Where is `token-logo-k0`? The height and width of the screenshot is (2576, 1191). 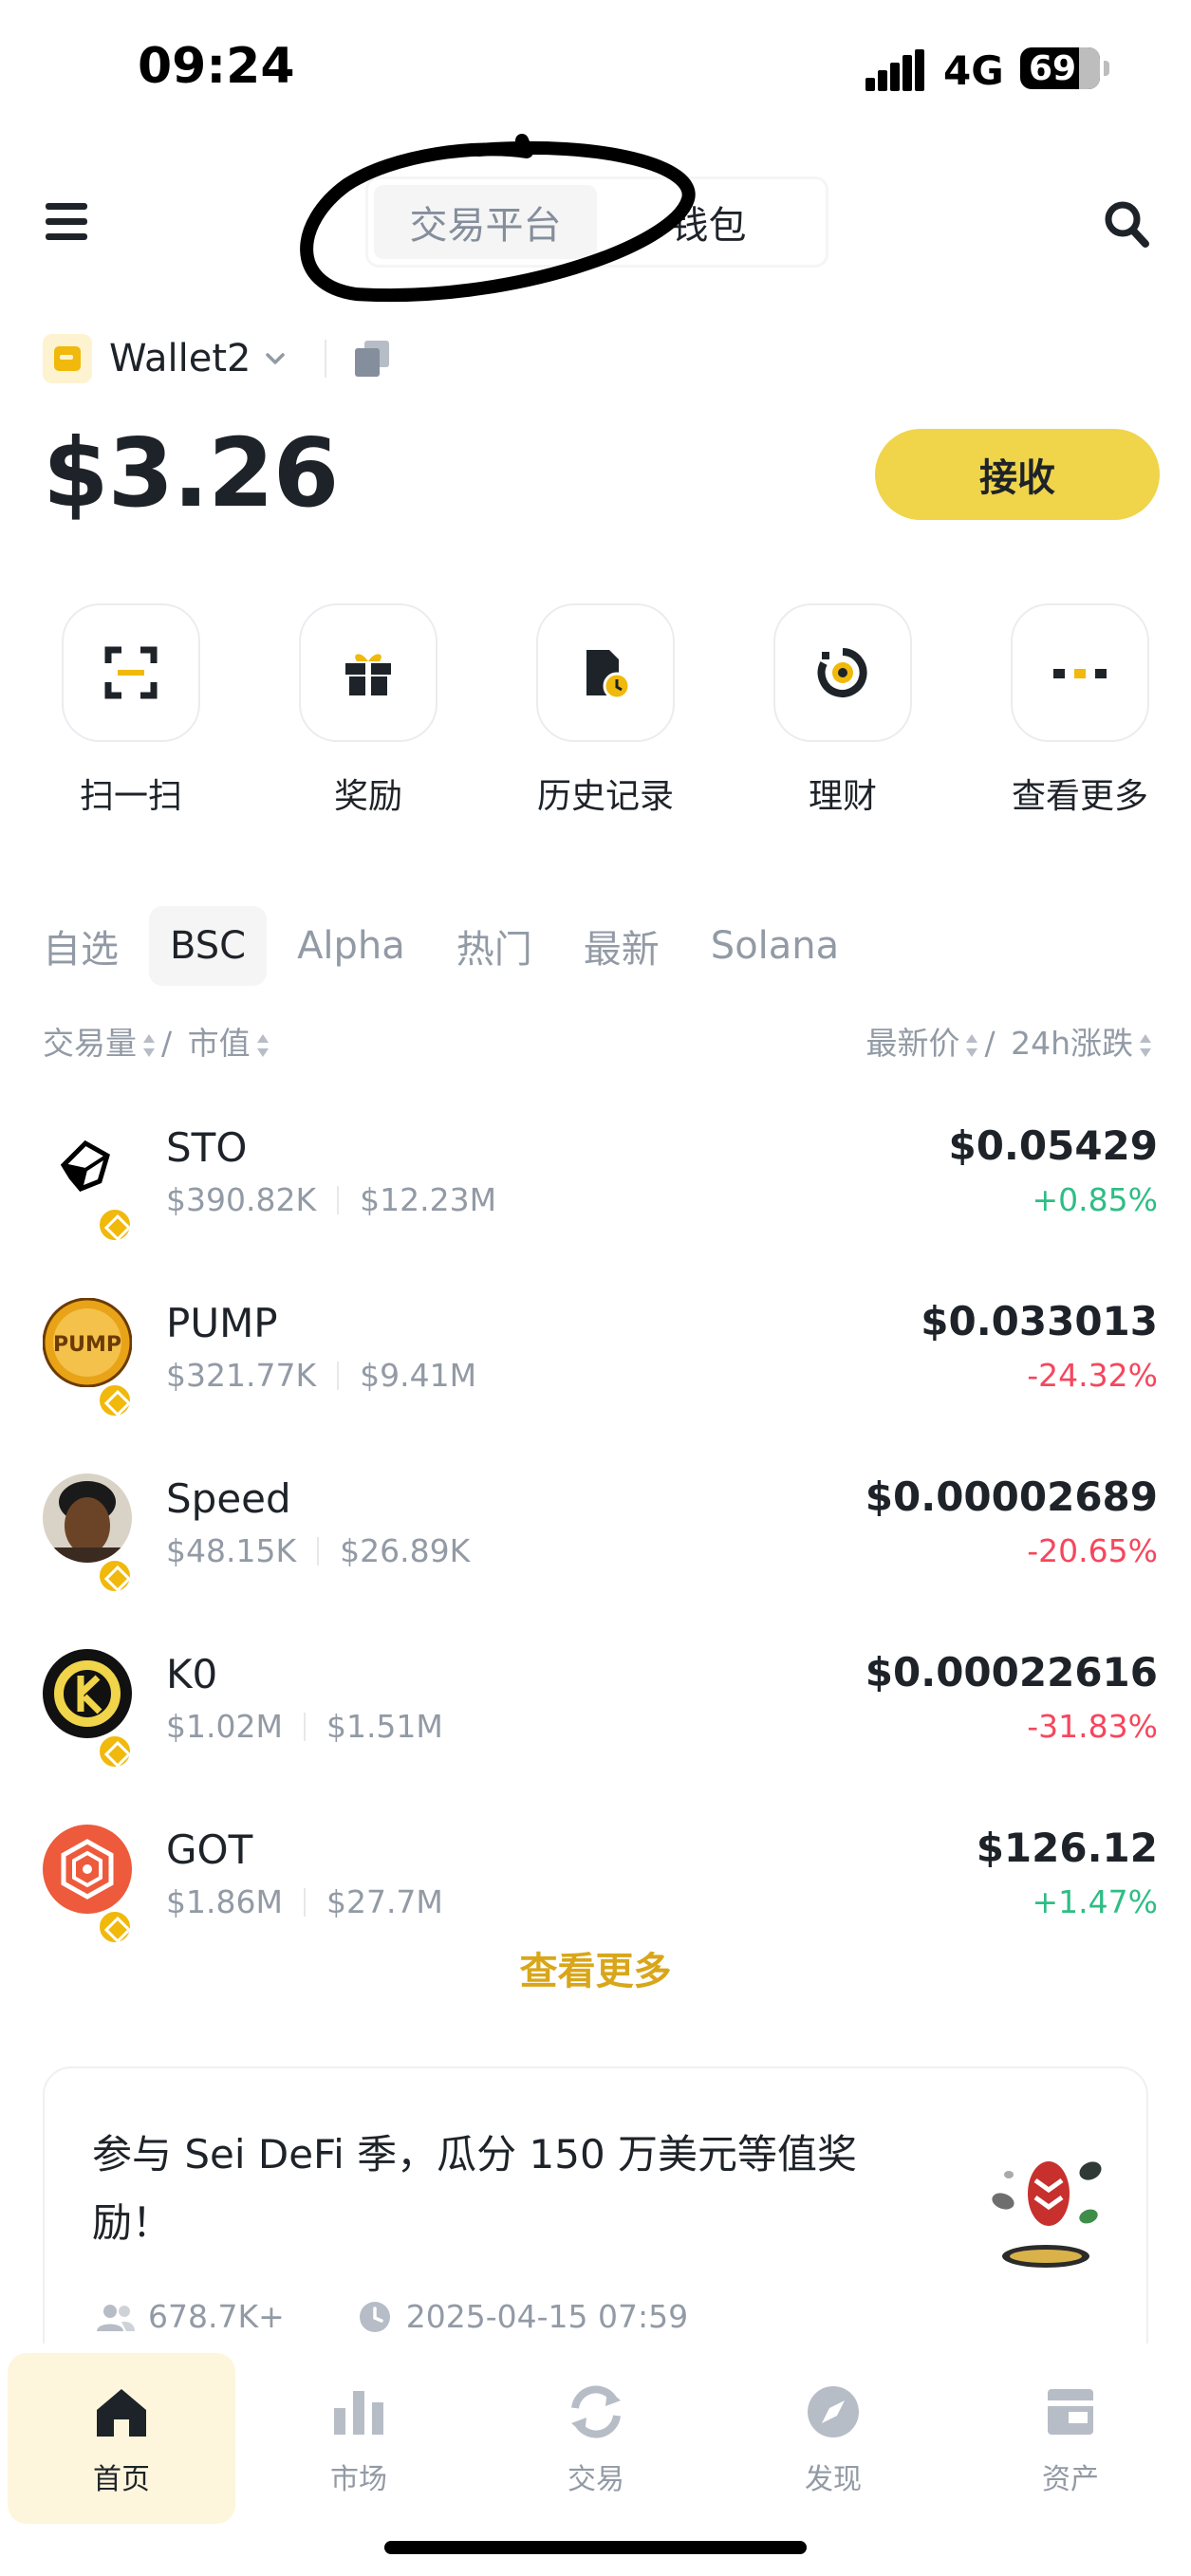 token-logo-k0 is located at coordinates (88, 1709).